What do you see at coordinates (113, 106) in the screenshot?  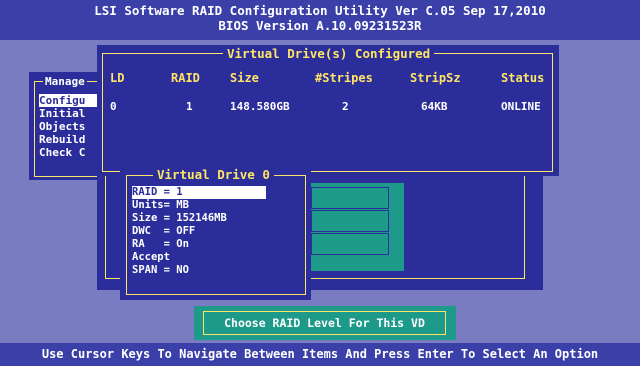 I see `cell-ld: 0` at bounding box center [113, 106].